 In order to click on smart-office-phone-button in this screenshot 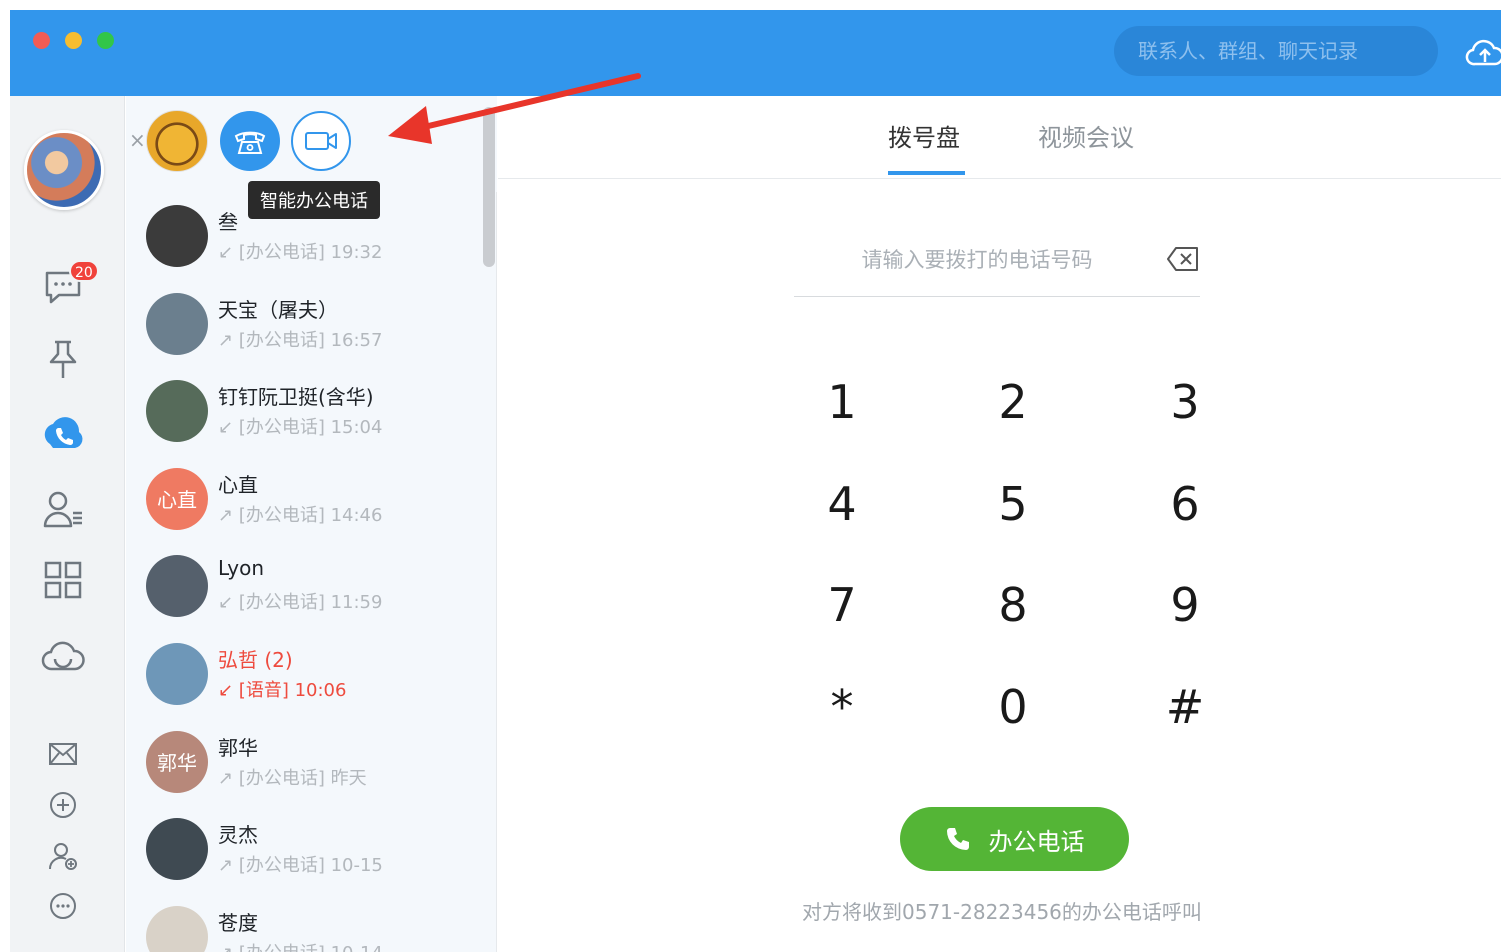, I will do `click(250, 141)`.